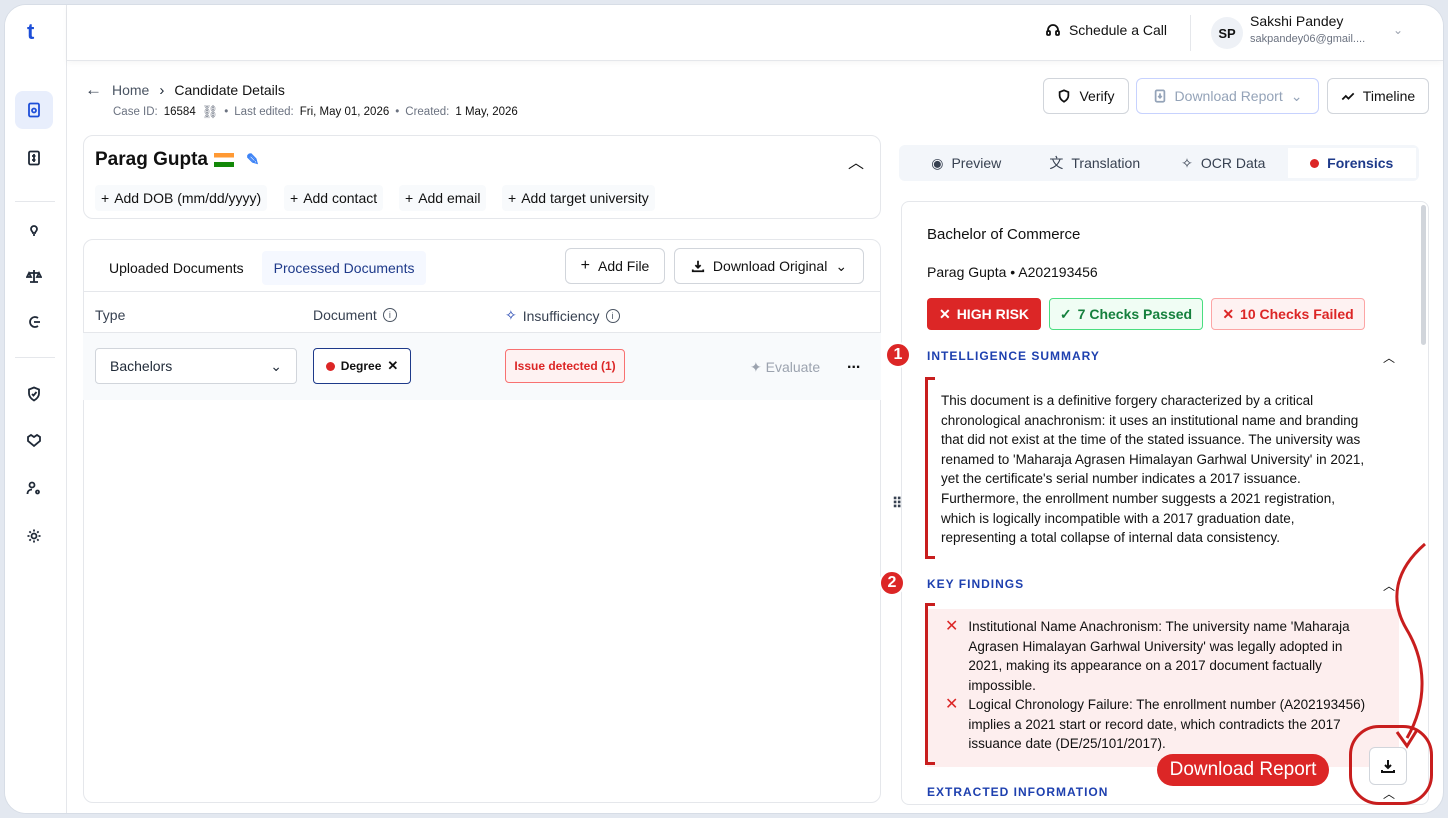  What do you see at coordinates (1159, 96) in the screenshot?
I see `file-download-icon` at bounding box center [1159, 96].